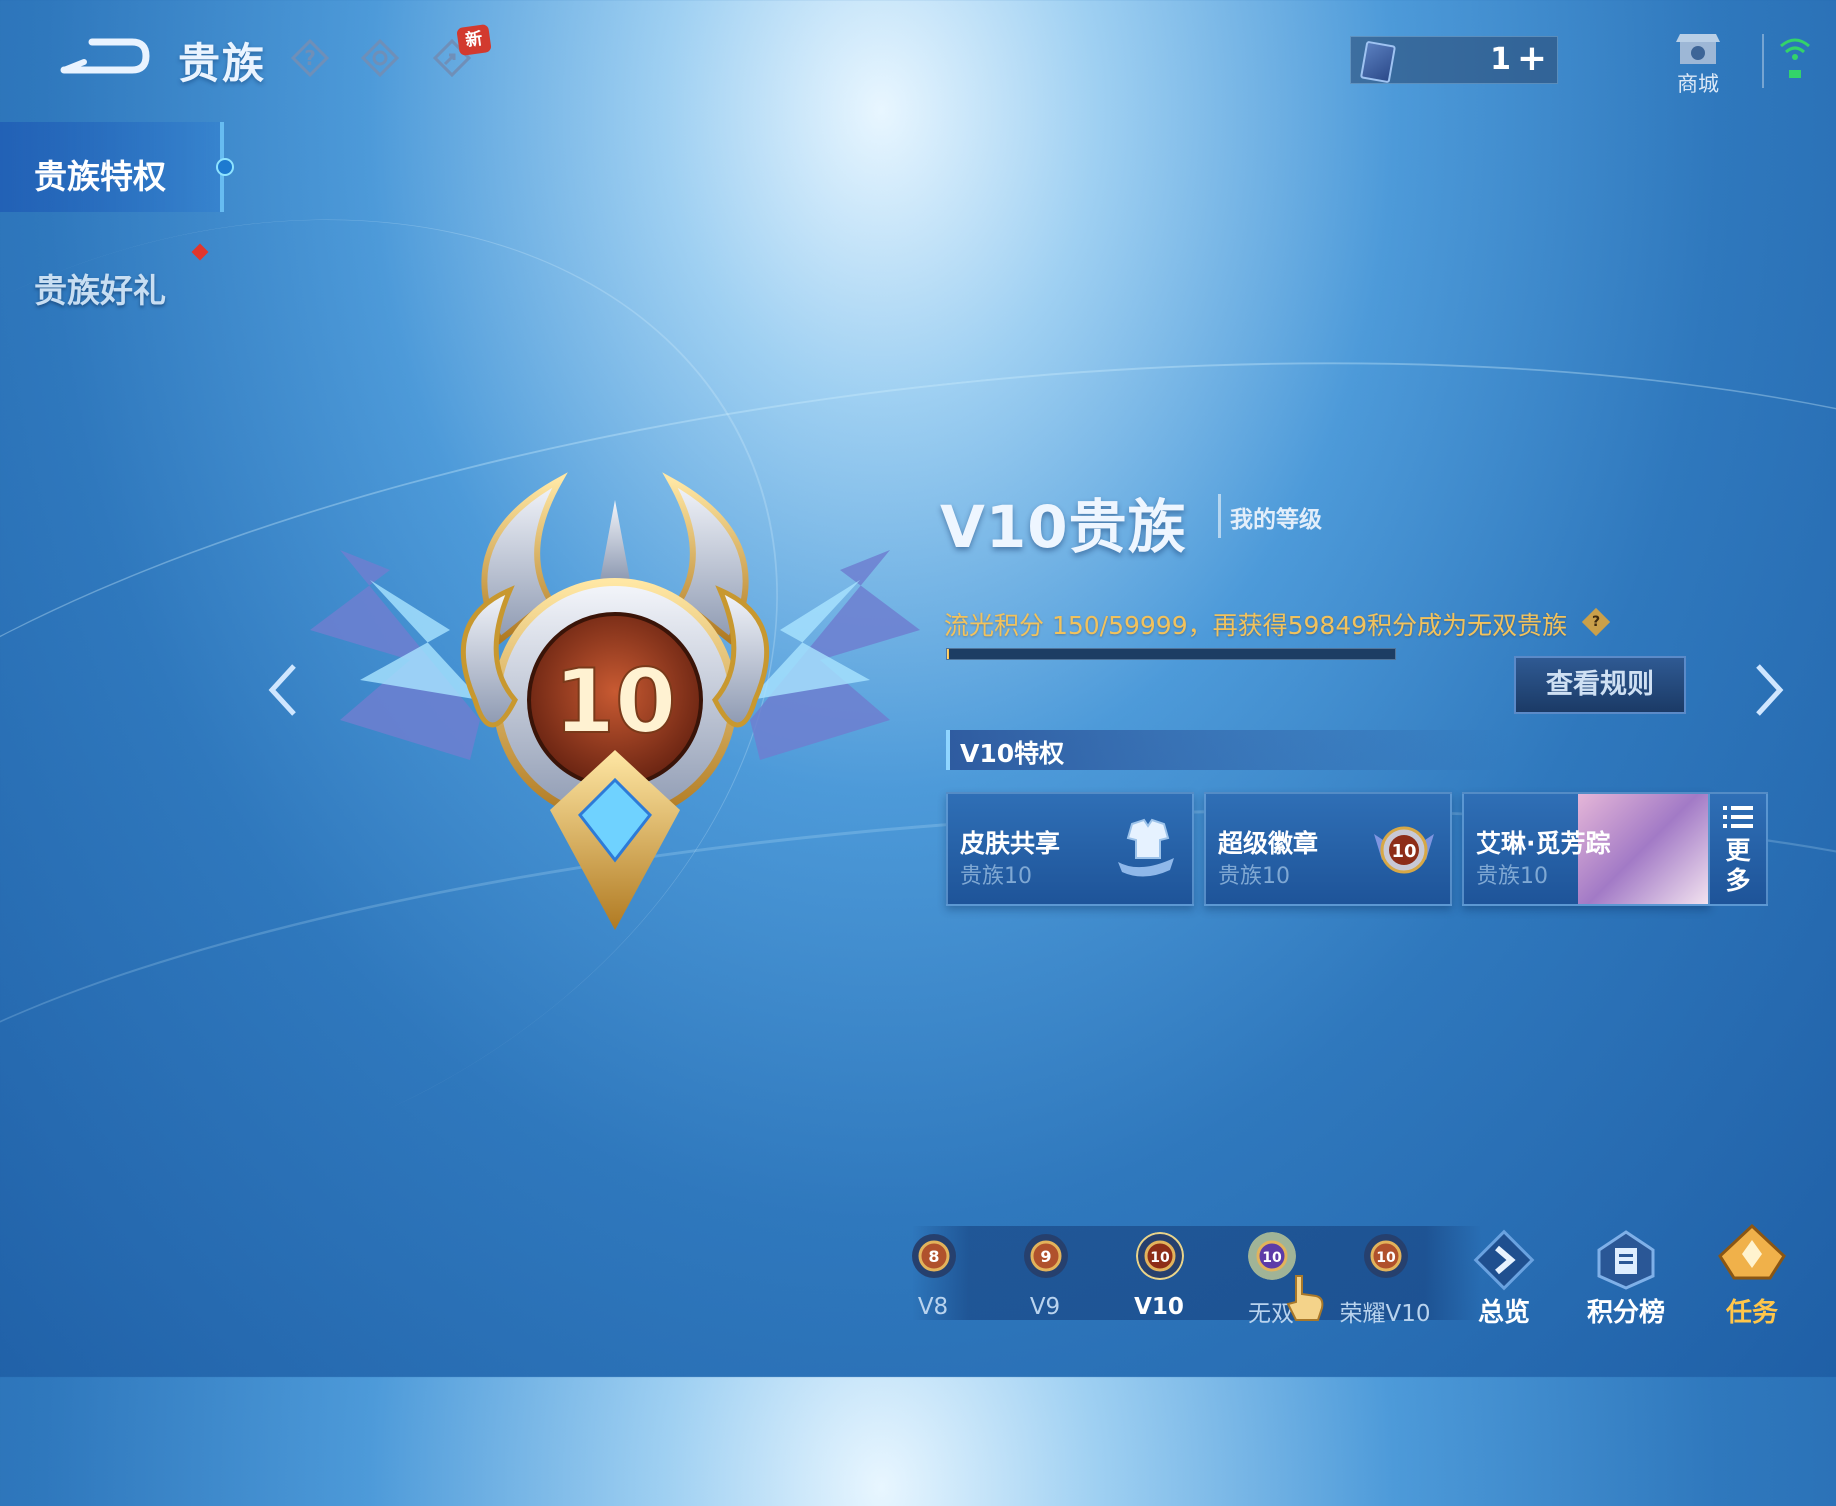 This screenshot has width=1836, height=1506. I want to click on overview-icon, so click(1504, 1260).